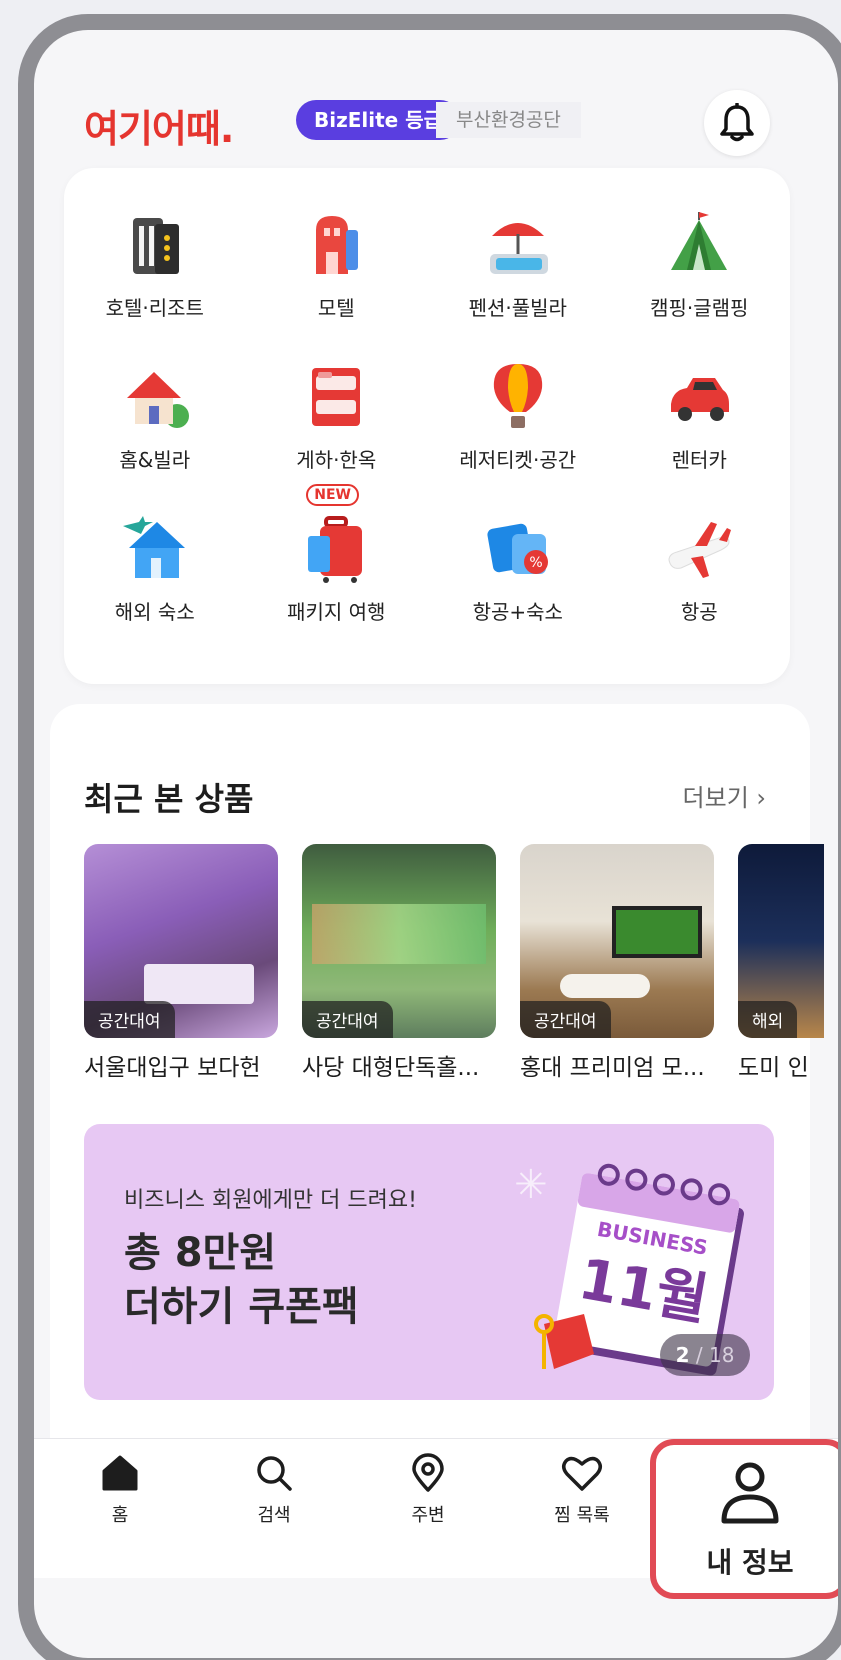 Image resolution: width=841 pixels, height=1660 pixels. Describe the element at coordinates (153, 547) in the screenshot. I see `overseas-stay-icon` at that location.